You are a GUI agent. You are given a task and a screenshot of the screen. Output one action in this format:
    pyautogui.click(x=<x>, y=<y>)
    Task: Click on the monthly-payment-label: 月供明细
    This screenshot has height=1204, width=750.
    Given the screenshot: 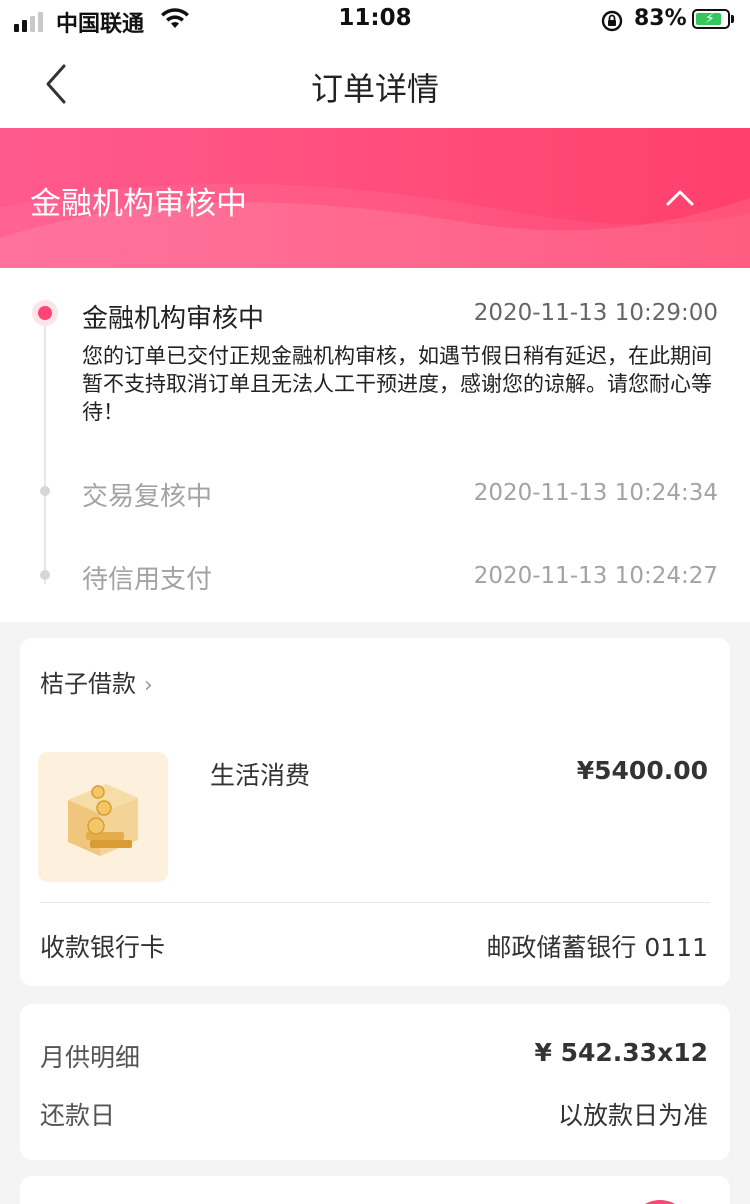 What is the action you would take?
    pyautogui.click(x=90, y=1057)
    